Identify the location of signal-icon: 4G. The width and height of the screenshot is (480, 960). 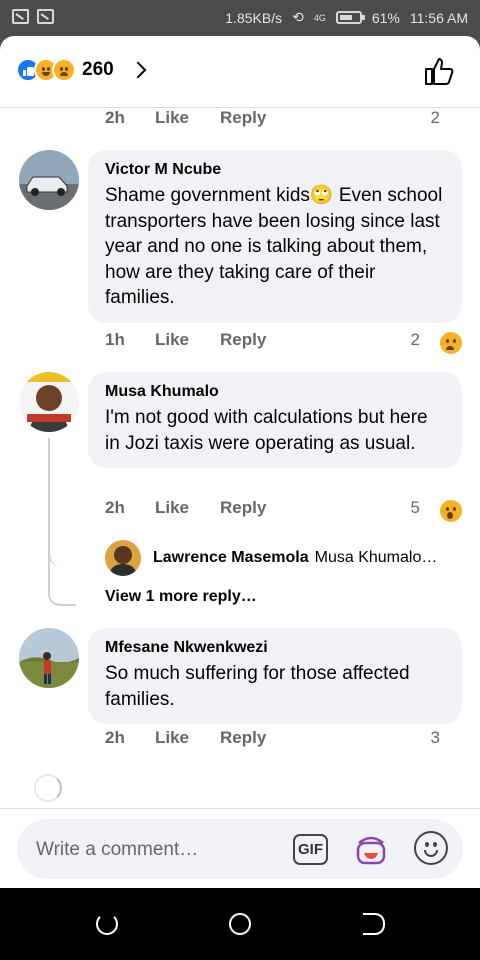
(319, 17).